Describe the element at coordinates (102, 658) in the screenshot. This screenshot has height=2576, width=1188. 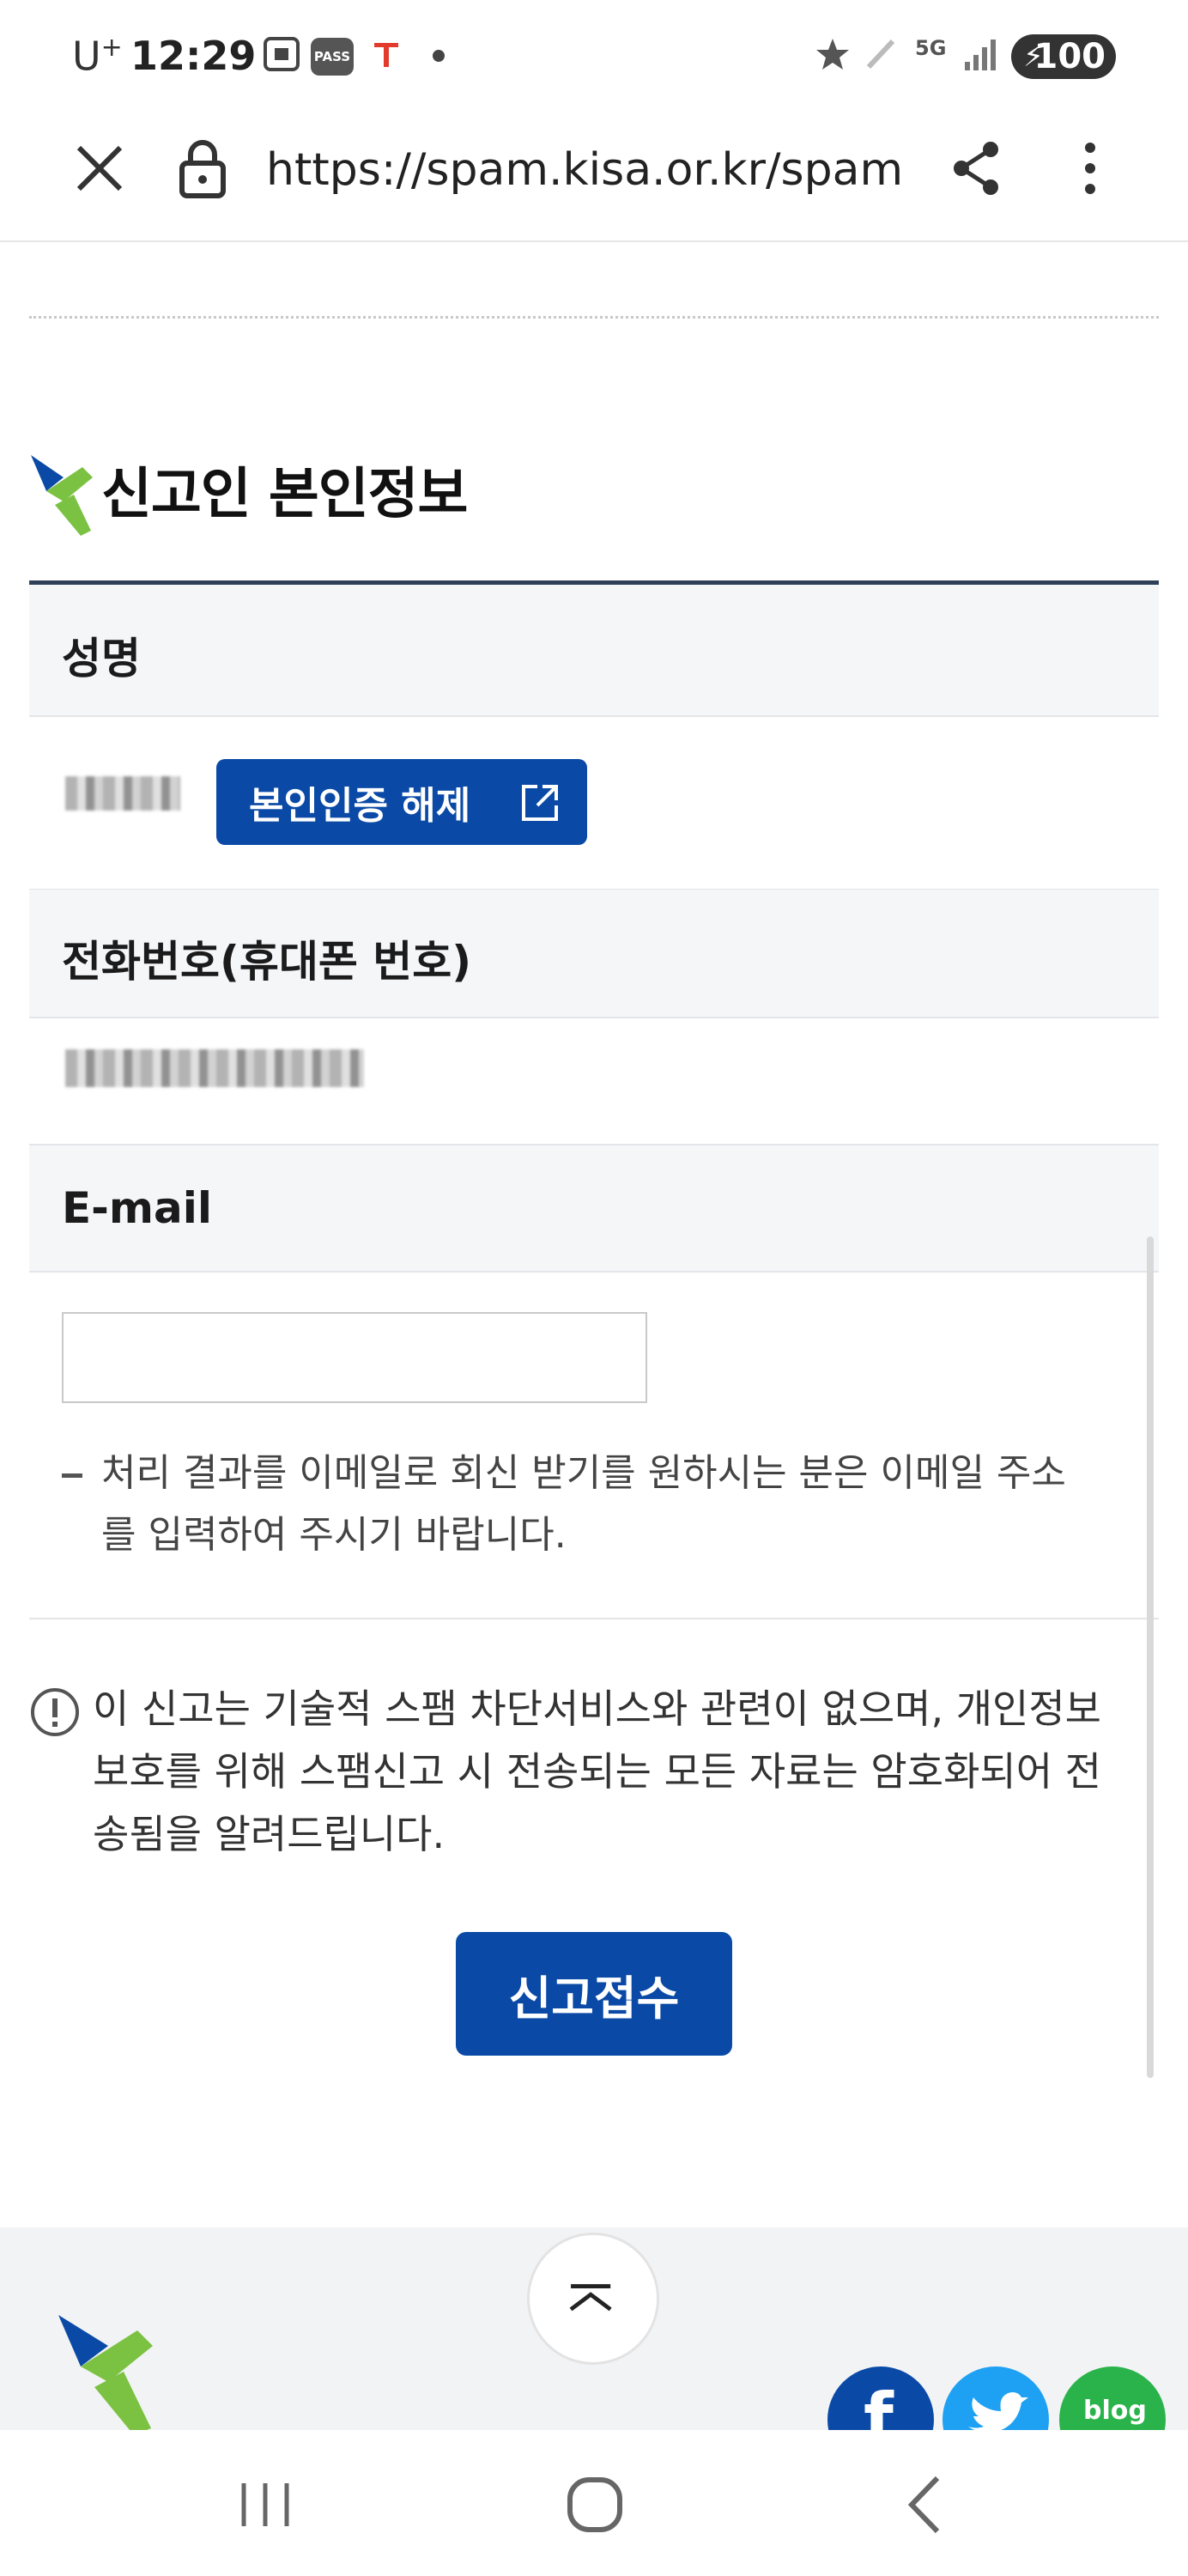
I see `name-label: 성명` at that location.